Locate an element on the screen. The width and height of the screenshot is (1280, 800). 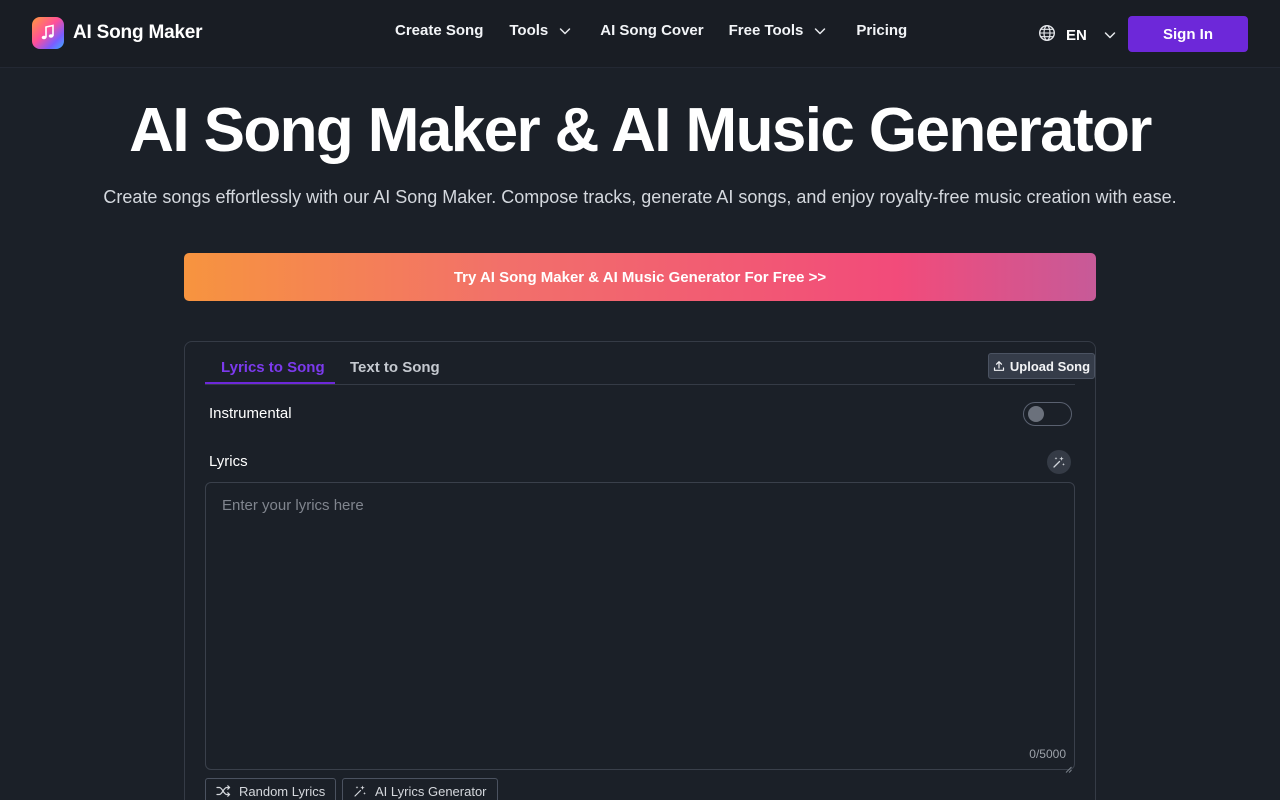
mode-tabs: Lyrics to Song Text to Song Upload Song is located at coordinates (650, 363).